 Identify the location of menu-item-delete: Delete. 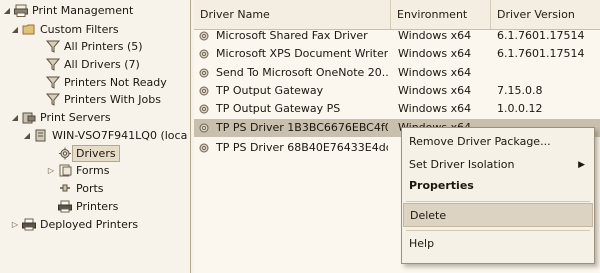
(498, 215).